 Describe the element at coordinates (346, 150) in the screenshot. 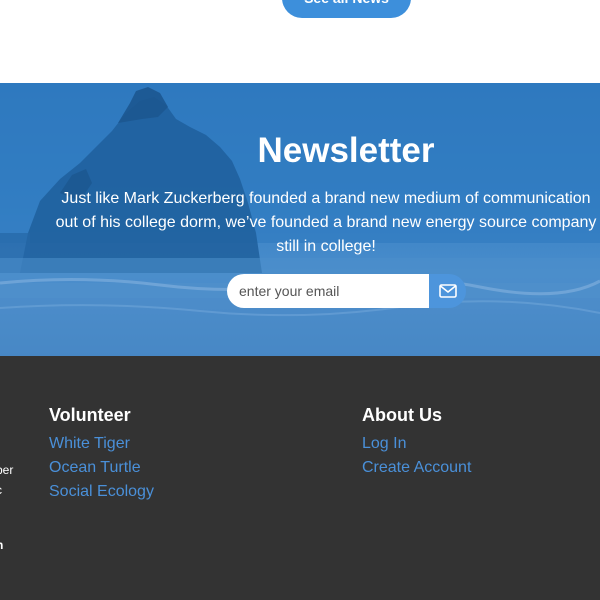

I see `newsletter-title: Newsletter` at that location.